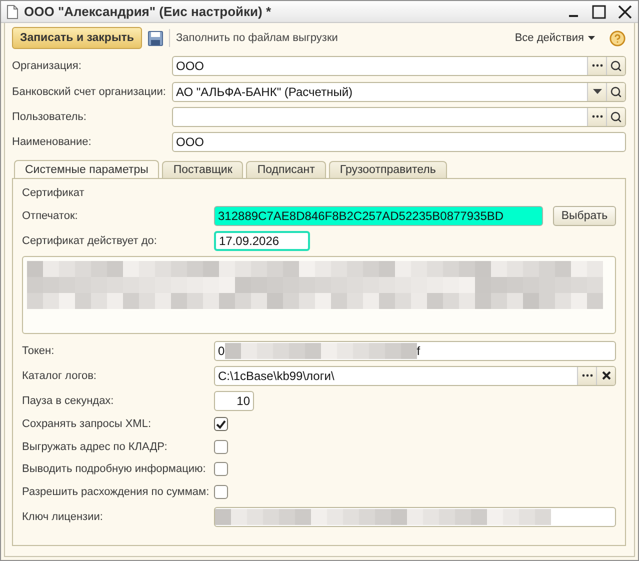 This screenshot has width=639, height=561. What do you see at coordinates (554, 38) in the screenshot?
I see `all-actions-menu: Все действия` at bounding box center [554, 38].